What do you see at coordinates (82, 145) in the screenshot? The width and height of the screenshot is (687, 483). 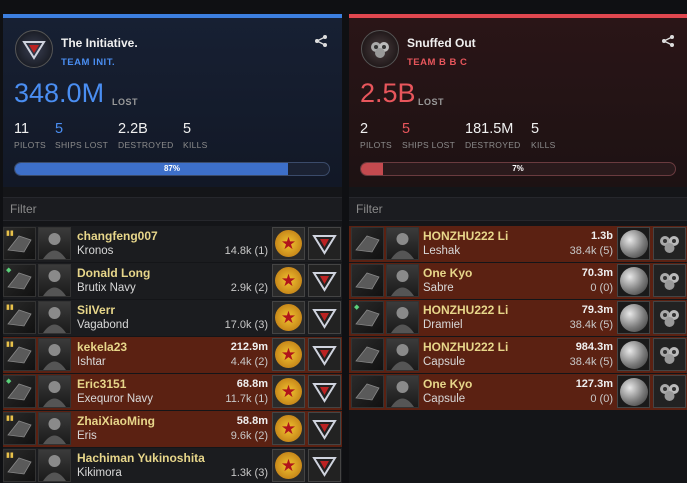 I see `stat-label: SHIPS LOST` at bounding box center [82, 145].